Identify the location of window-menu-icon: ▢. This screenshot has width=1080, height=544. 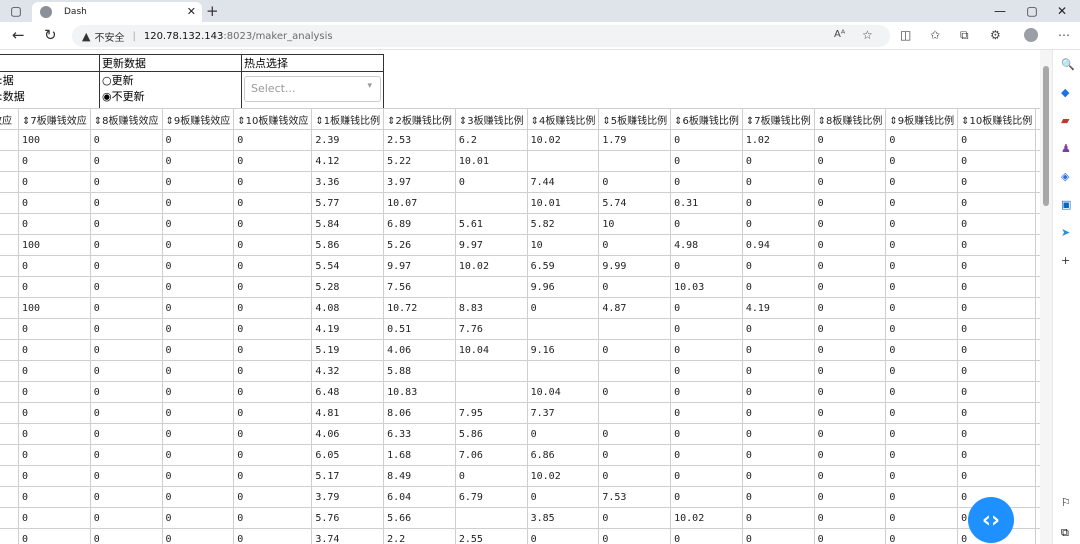
(16, 11).